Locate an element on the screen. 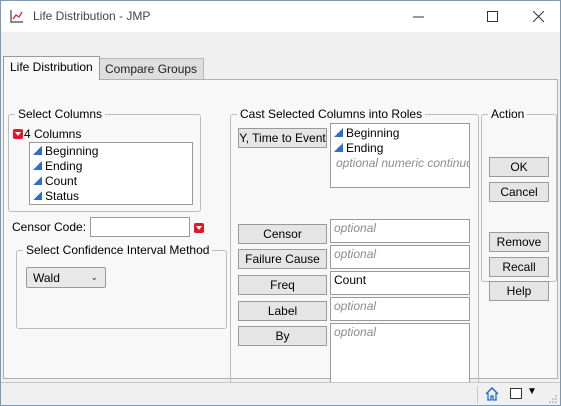 This screenshot has width=561, height=406. select-columns-label: Select Columns is located at coordinates (60, 114).